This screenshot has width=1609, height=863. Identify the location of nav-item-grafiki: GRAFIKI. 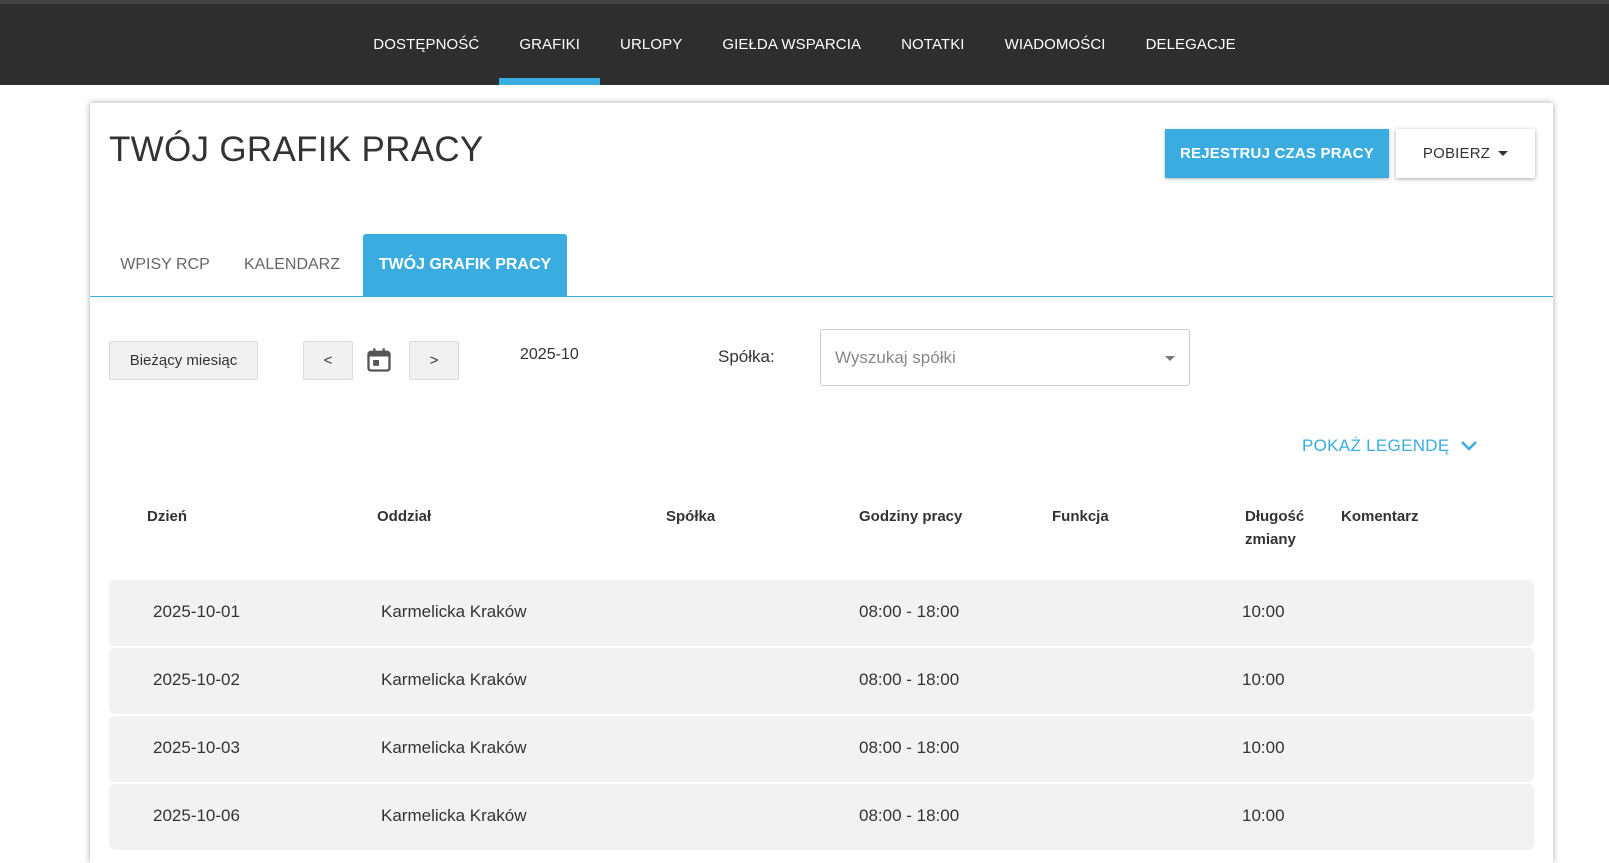
(549, 44).